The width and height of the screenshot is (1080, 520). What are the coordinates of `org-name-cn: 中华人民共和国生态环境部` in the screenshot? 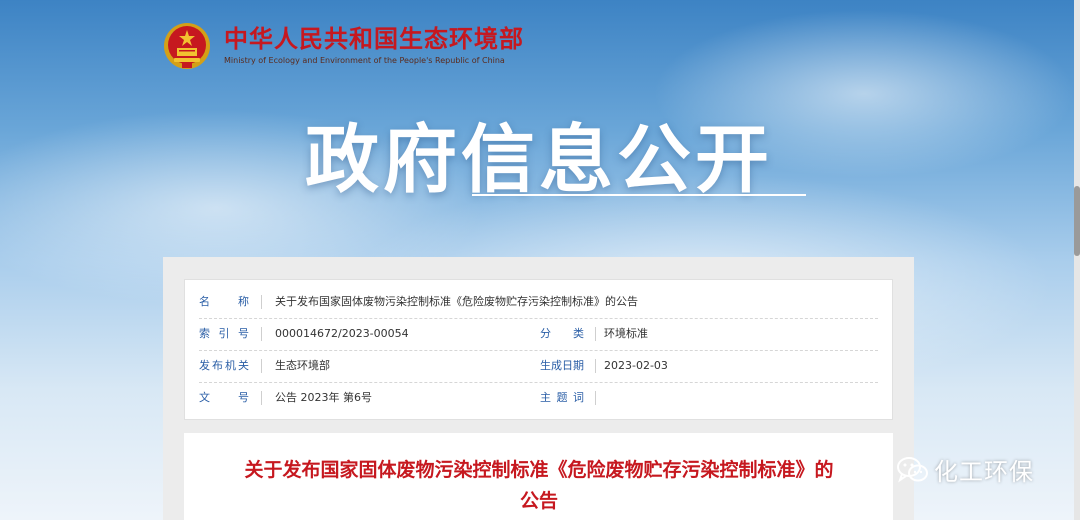 It's located at (374, 39).